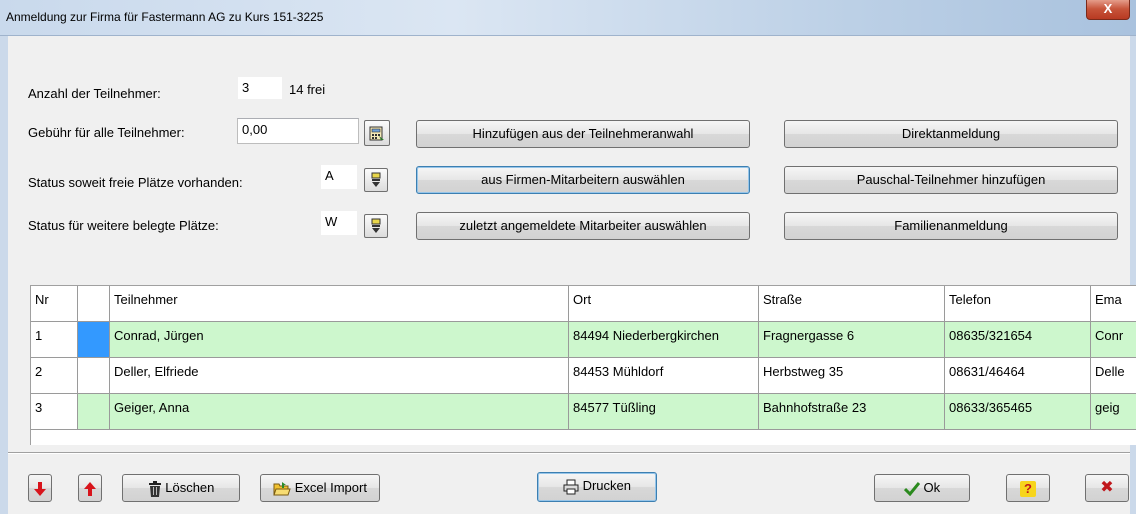 The image size is (1136, 514). Describe the element at coordinates (664, 304) in the screenshot. I see `column-header-city: Ort` at that location.